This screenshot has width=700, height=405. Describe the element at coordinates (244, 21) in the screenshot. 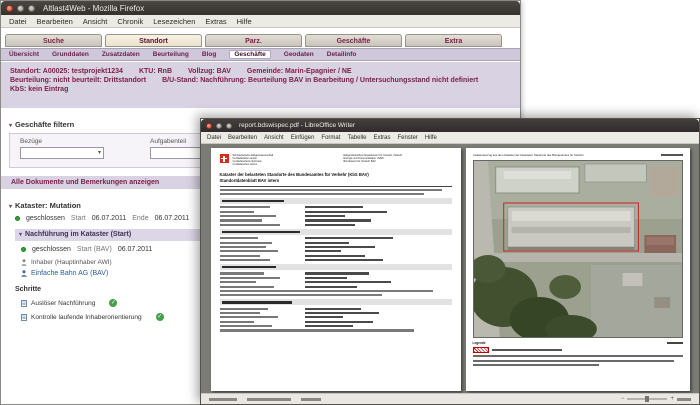

I see `menu-item-6: Hilfe` at that location.